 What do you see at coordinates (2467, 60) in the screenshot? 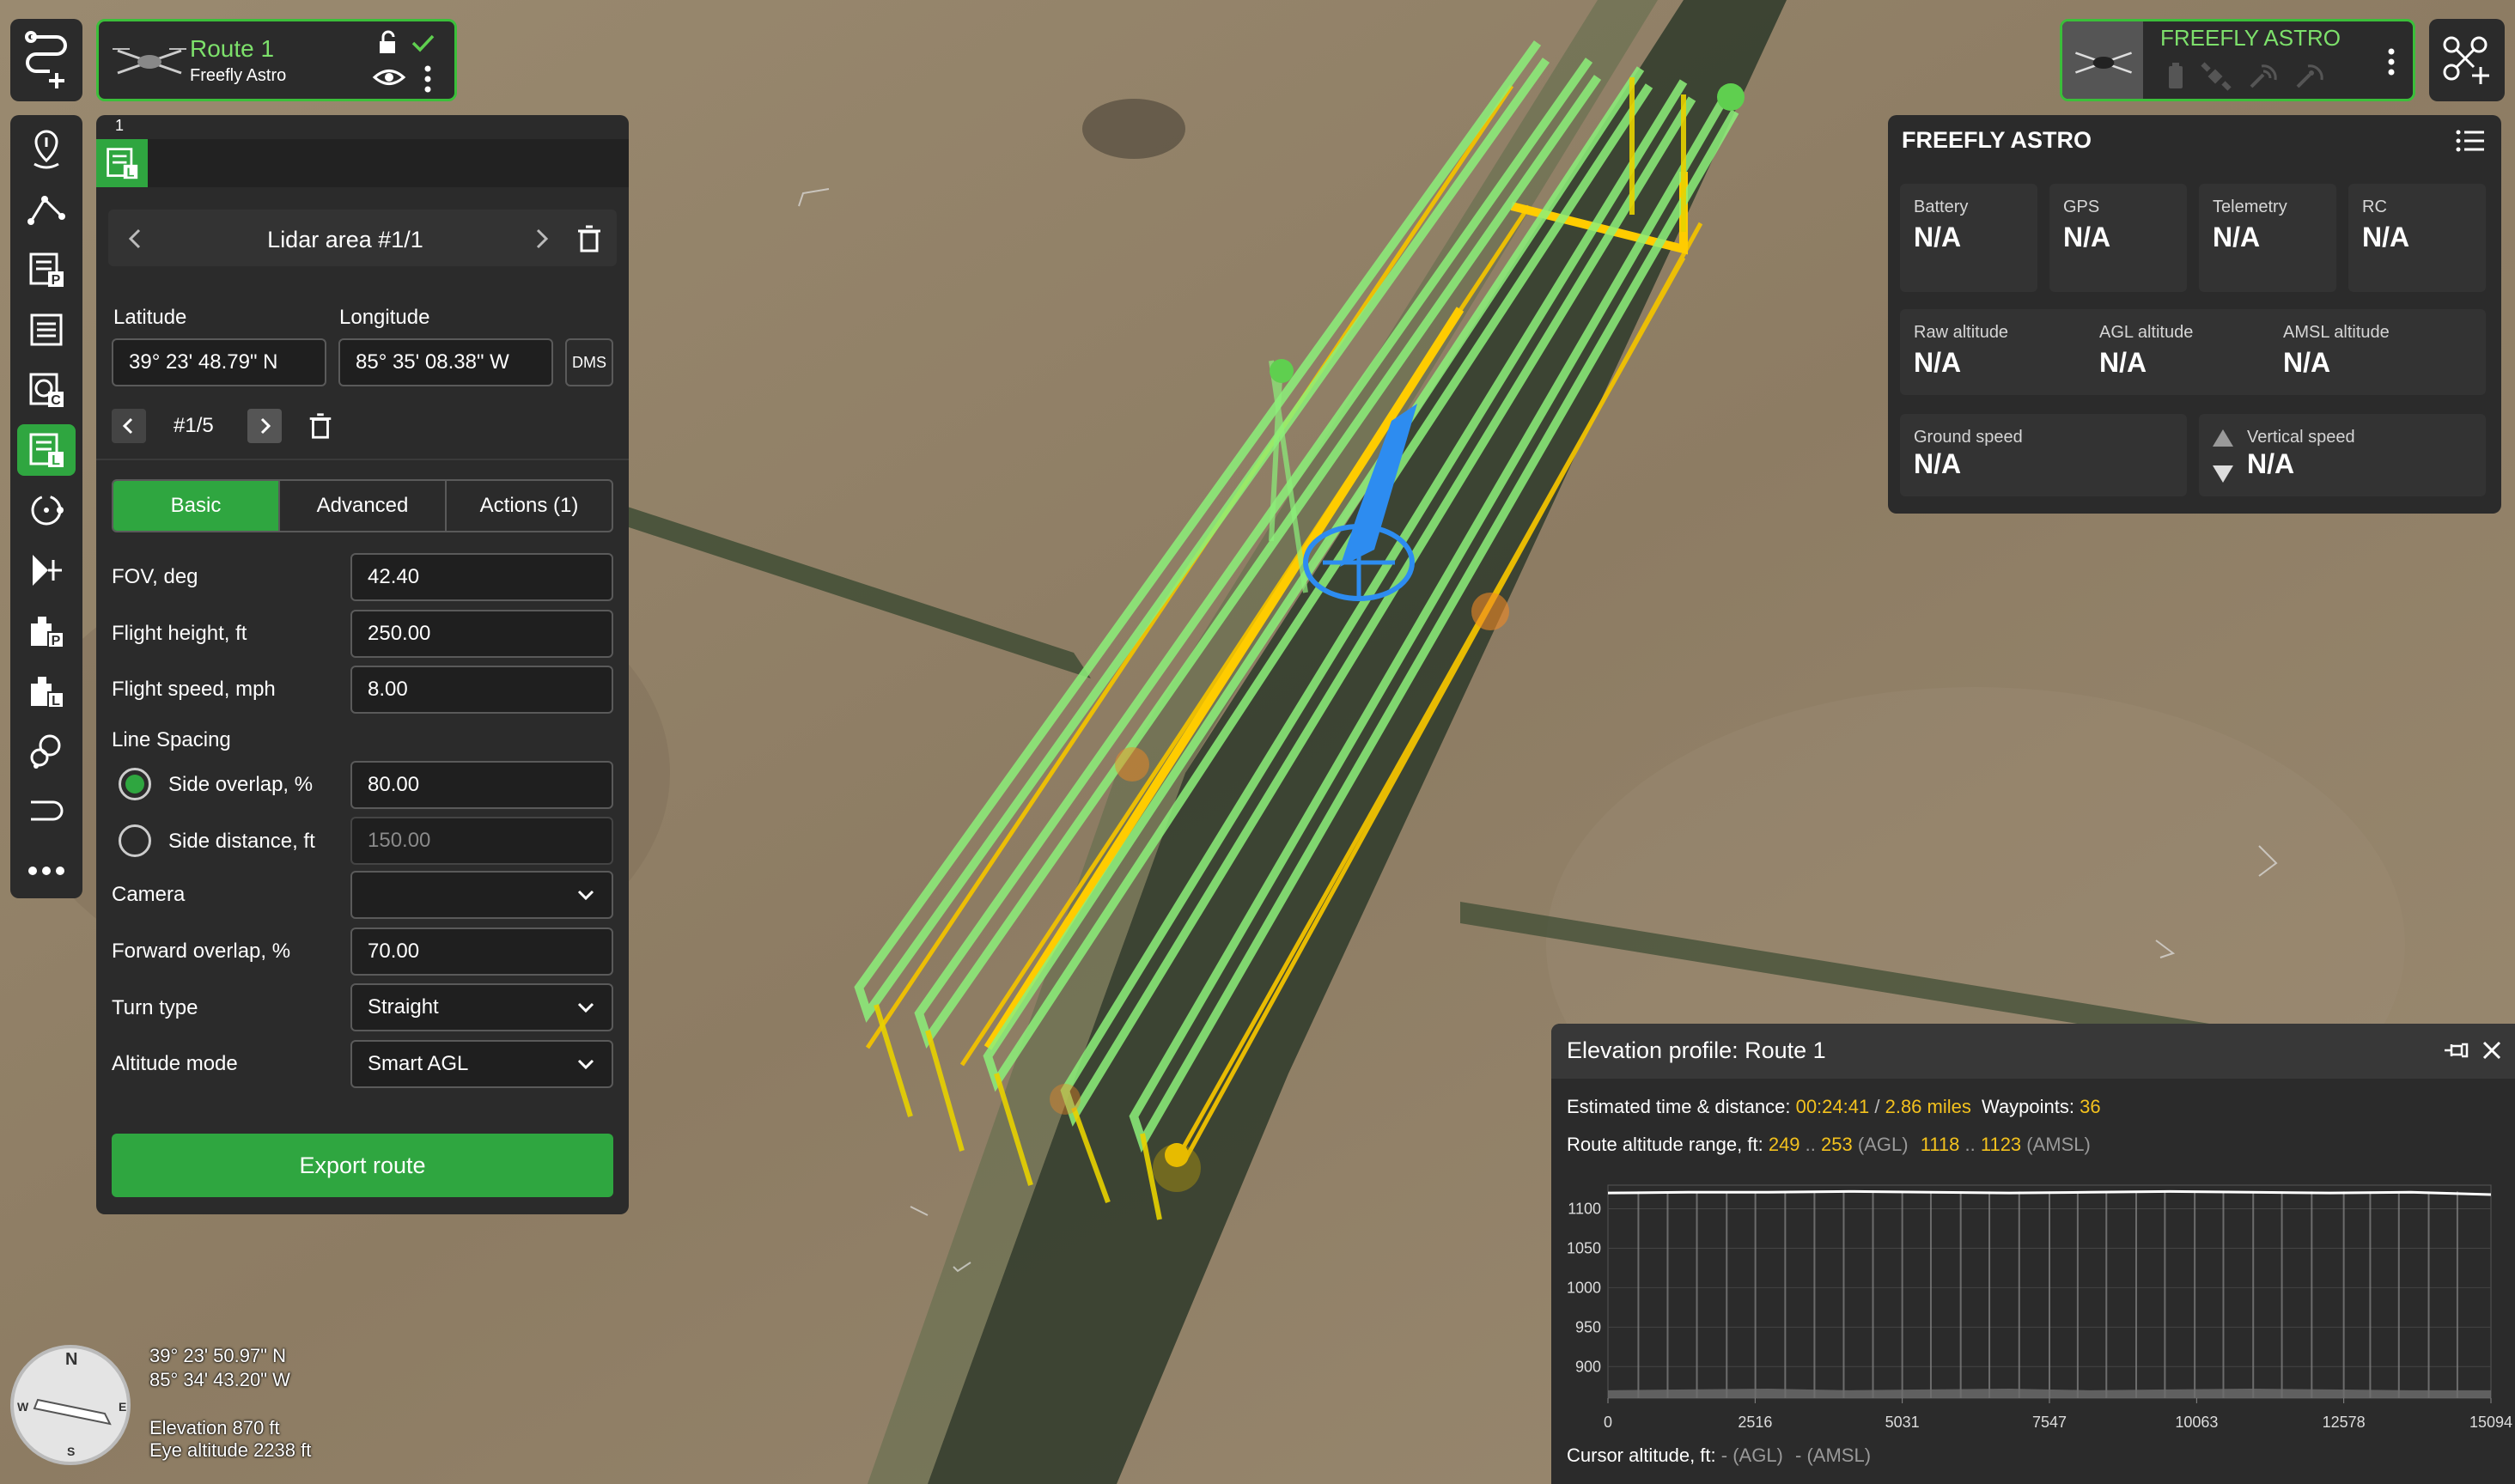
I see `add-drone-button` at bounding box center [2467, 60].